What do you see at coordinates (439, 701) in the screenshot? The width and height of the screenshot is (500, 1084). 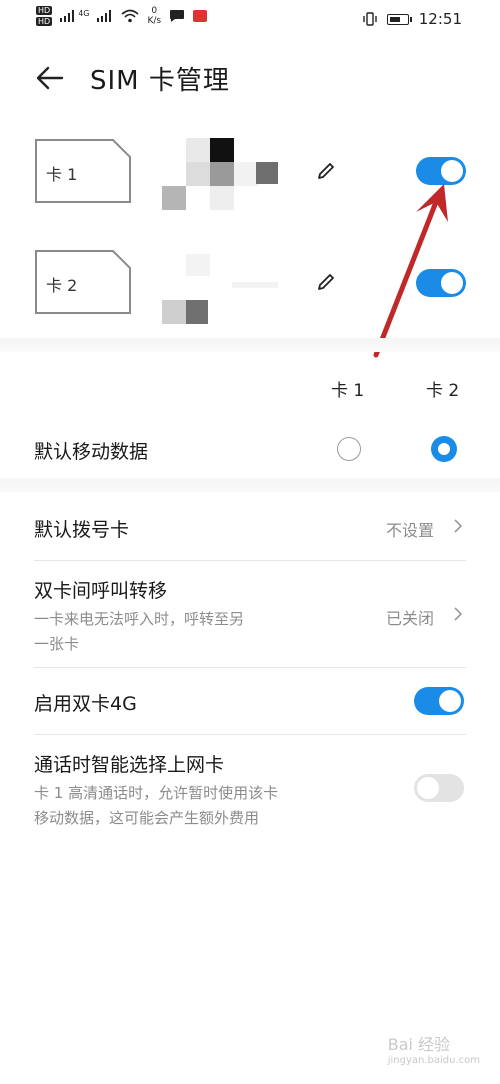 I see `dual-4g-toggle` at bounding box center [439, 701].